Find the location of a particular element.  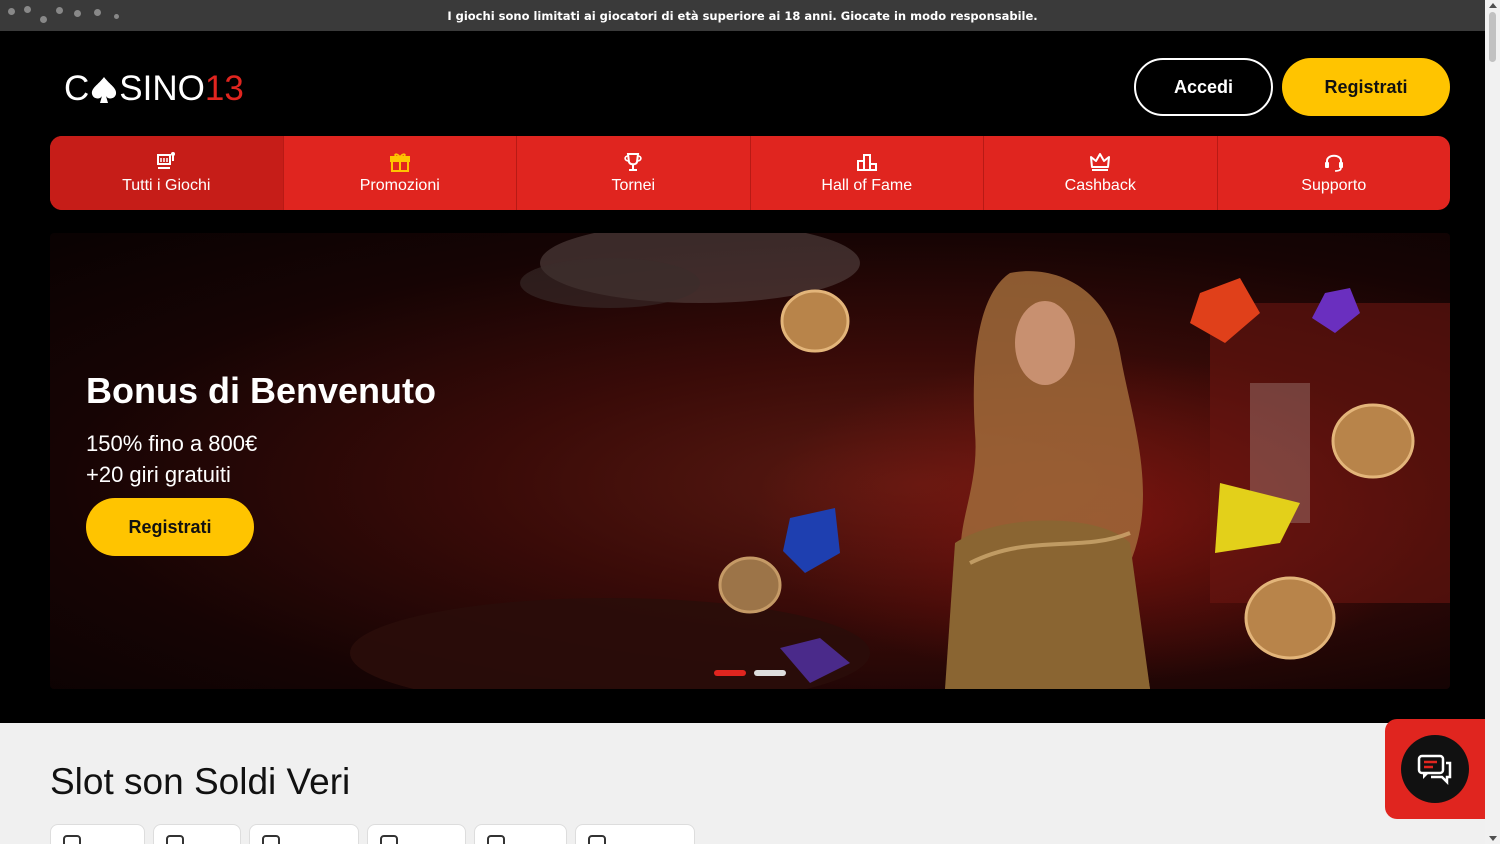

login-button: Accedi is located at coordinates (1203, 87).